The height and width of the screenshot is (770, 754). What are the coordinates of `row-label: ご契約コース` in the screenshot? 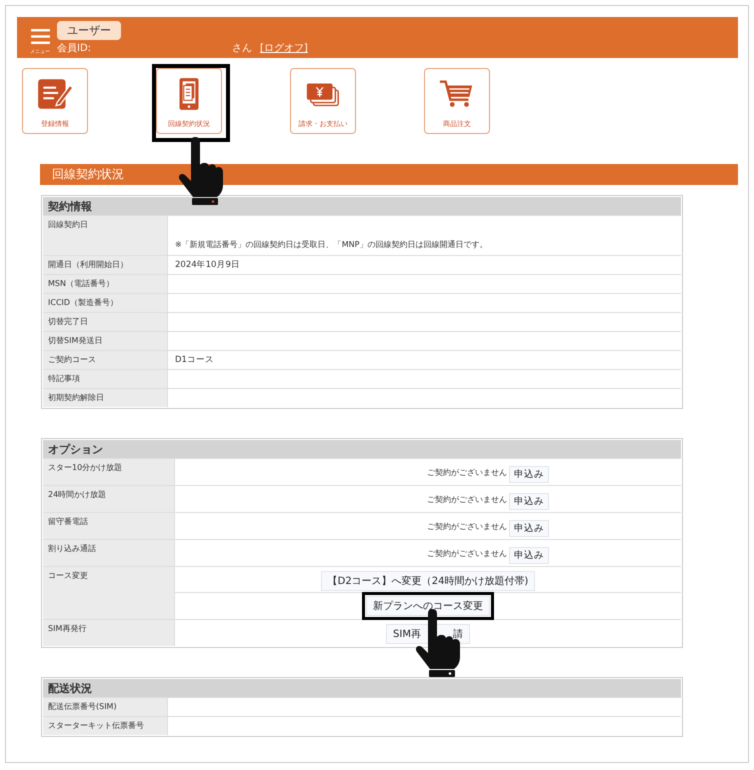 It's located at (105, 360).